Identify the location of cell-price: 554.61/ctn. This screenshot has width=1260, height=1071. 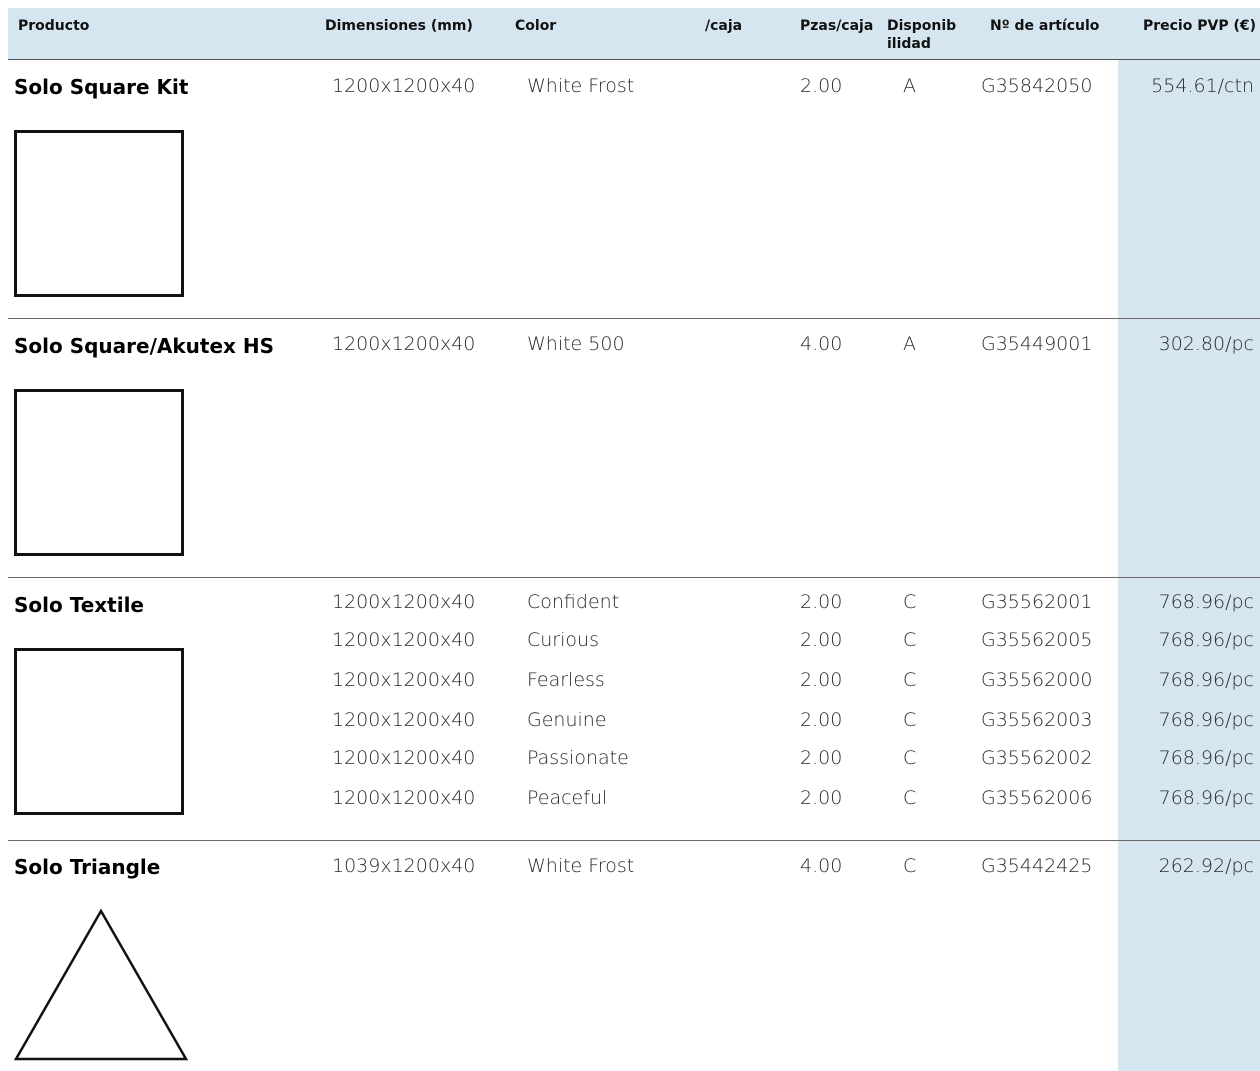
(1202, 86).